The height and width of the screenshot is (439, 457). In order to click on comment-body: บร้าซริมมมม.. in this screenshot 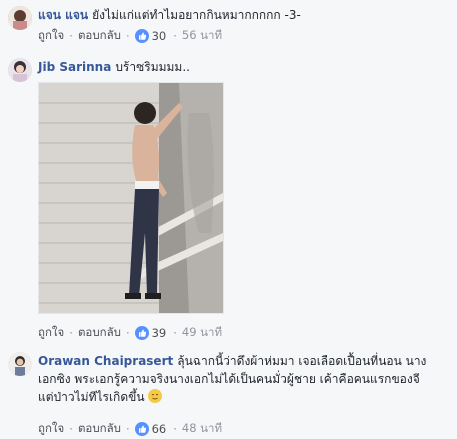, I will do `click(152, 67)`.